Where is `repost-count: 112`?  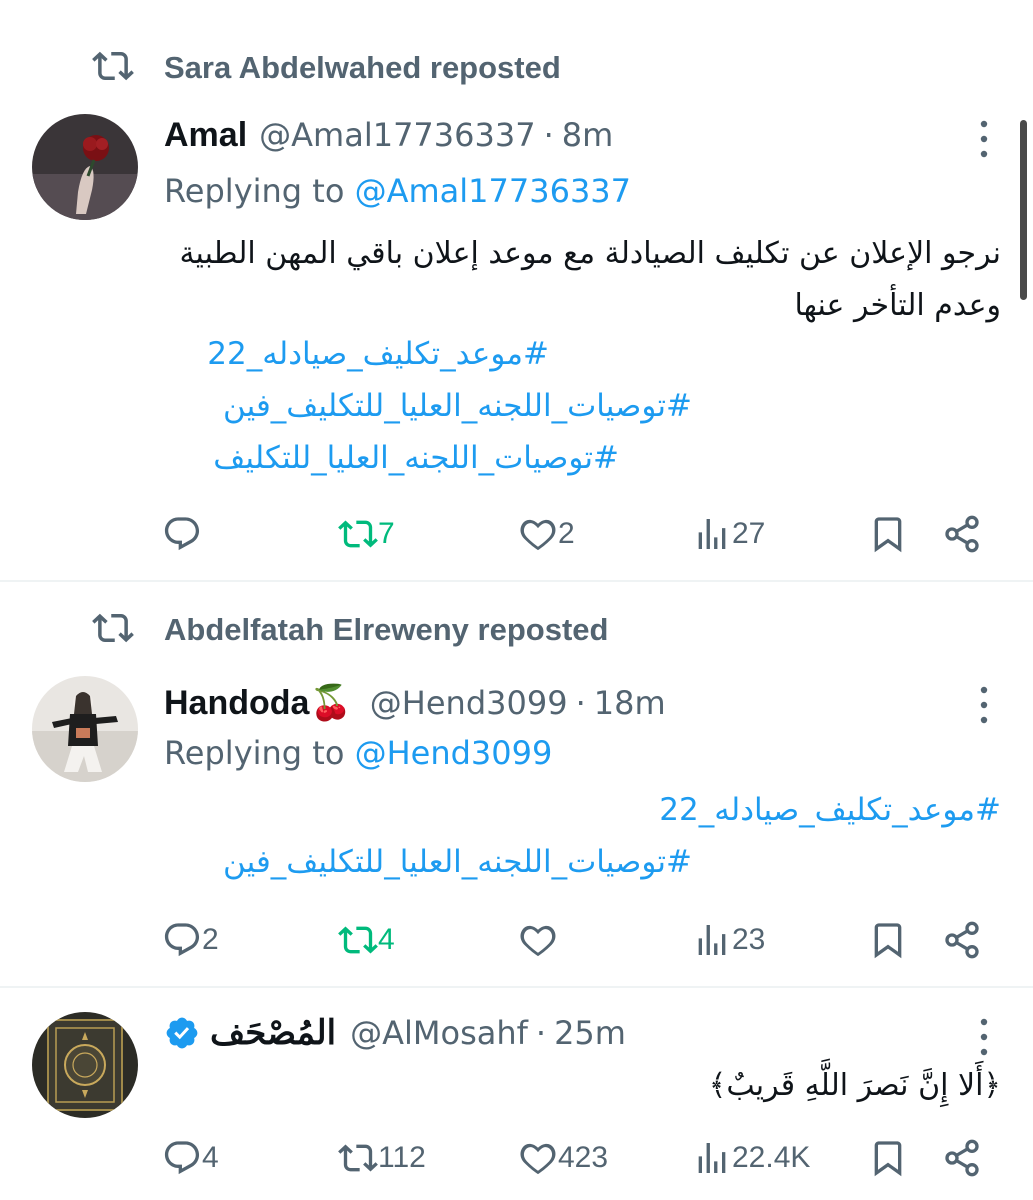 repost-count: 112 is located at coordinates (402, 1157).